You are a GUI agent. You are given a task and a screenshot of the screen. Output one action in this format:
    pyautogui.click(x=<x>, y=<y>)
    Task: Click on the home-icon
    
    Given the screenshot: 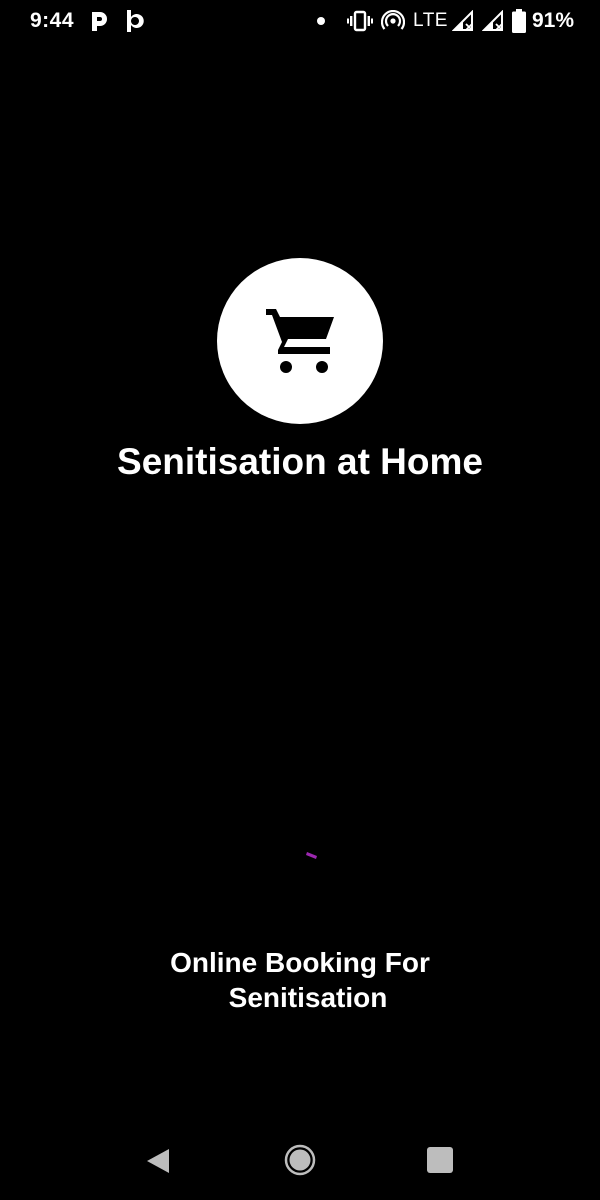 What is the action you would take?
    pyautogui.click(x=300, y=1160)
    